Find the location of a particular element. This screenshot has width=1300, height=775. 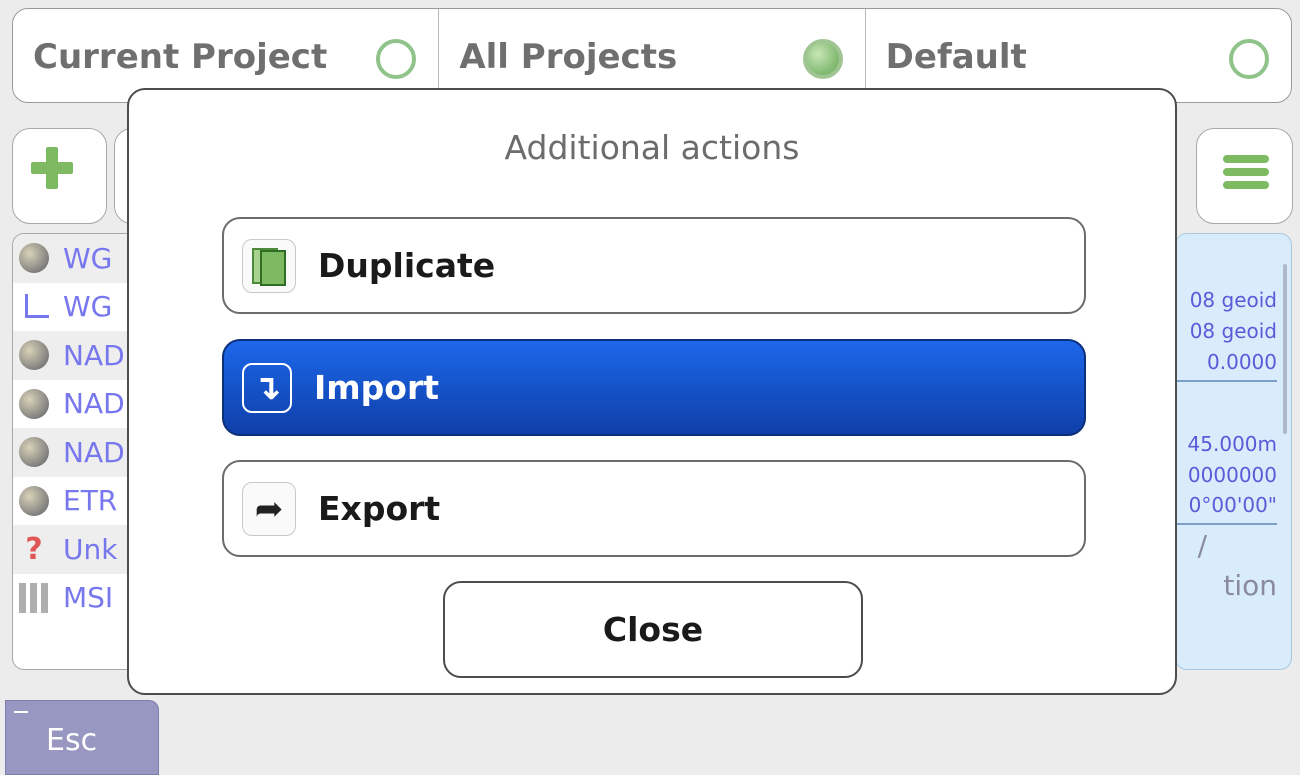

esc-label: Esc is located at coordinates (72, 740).